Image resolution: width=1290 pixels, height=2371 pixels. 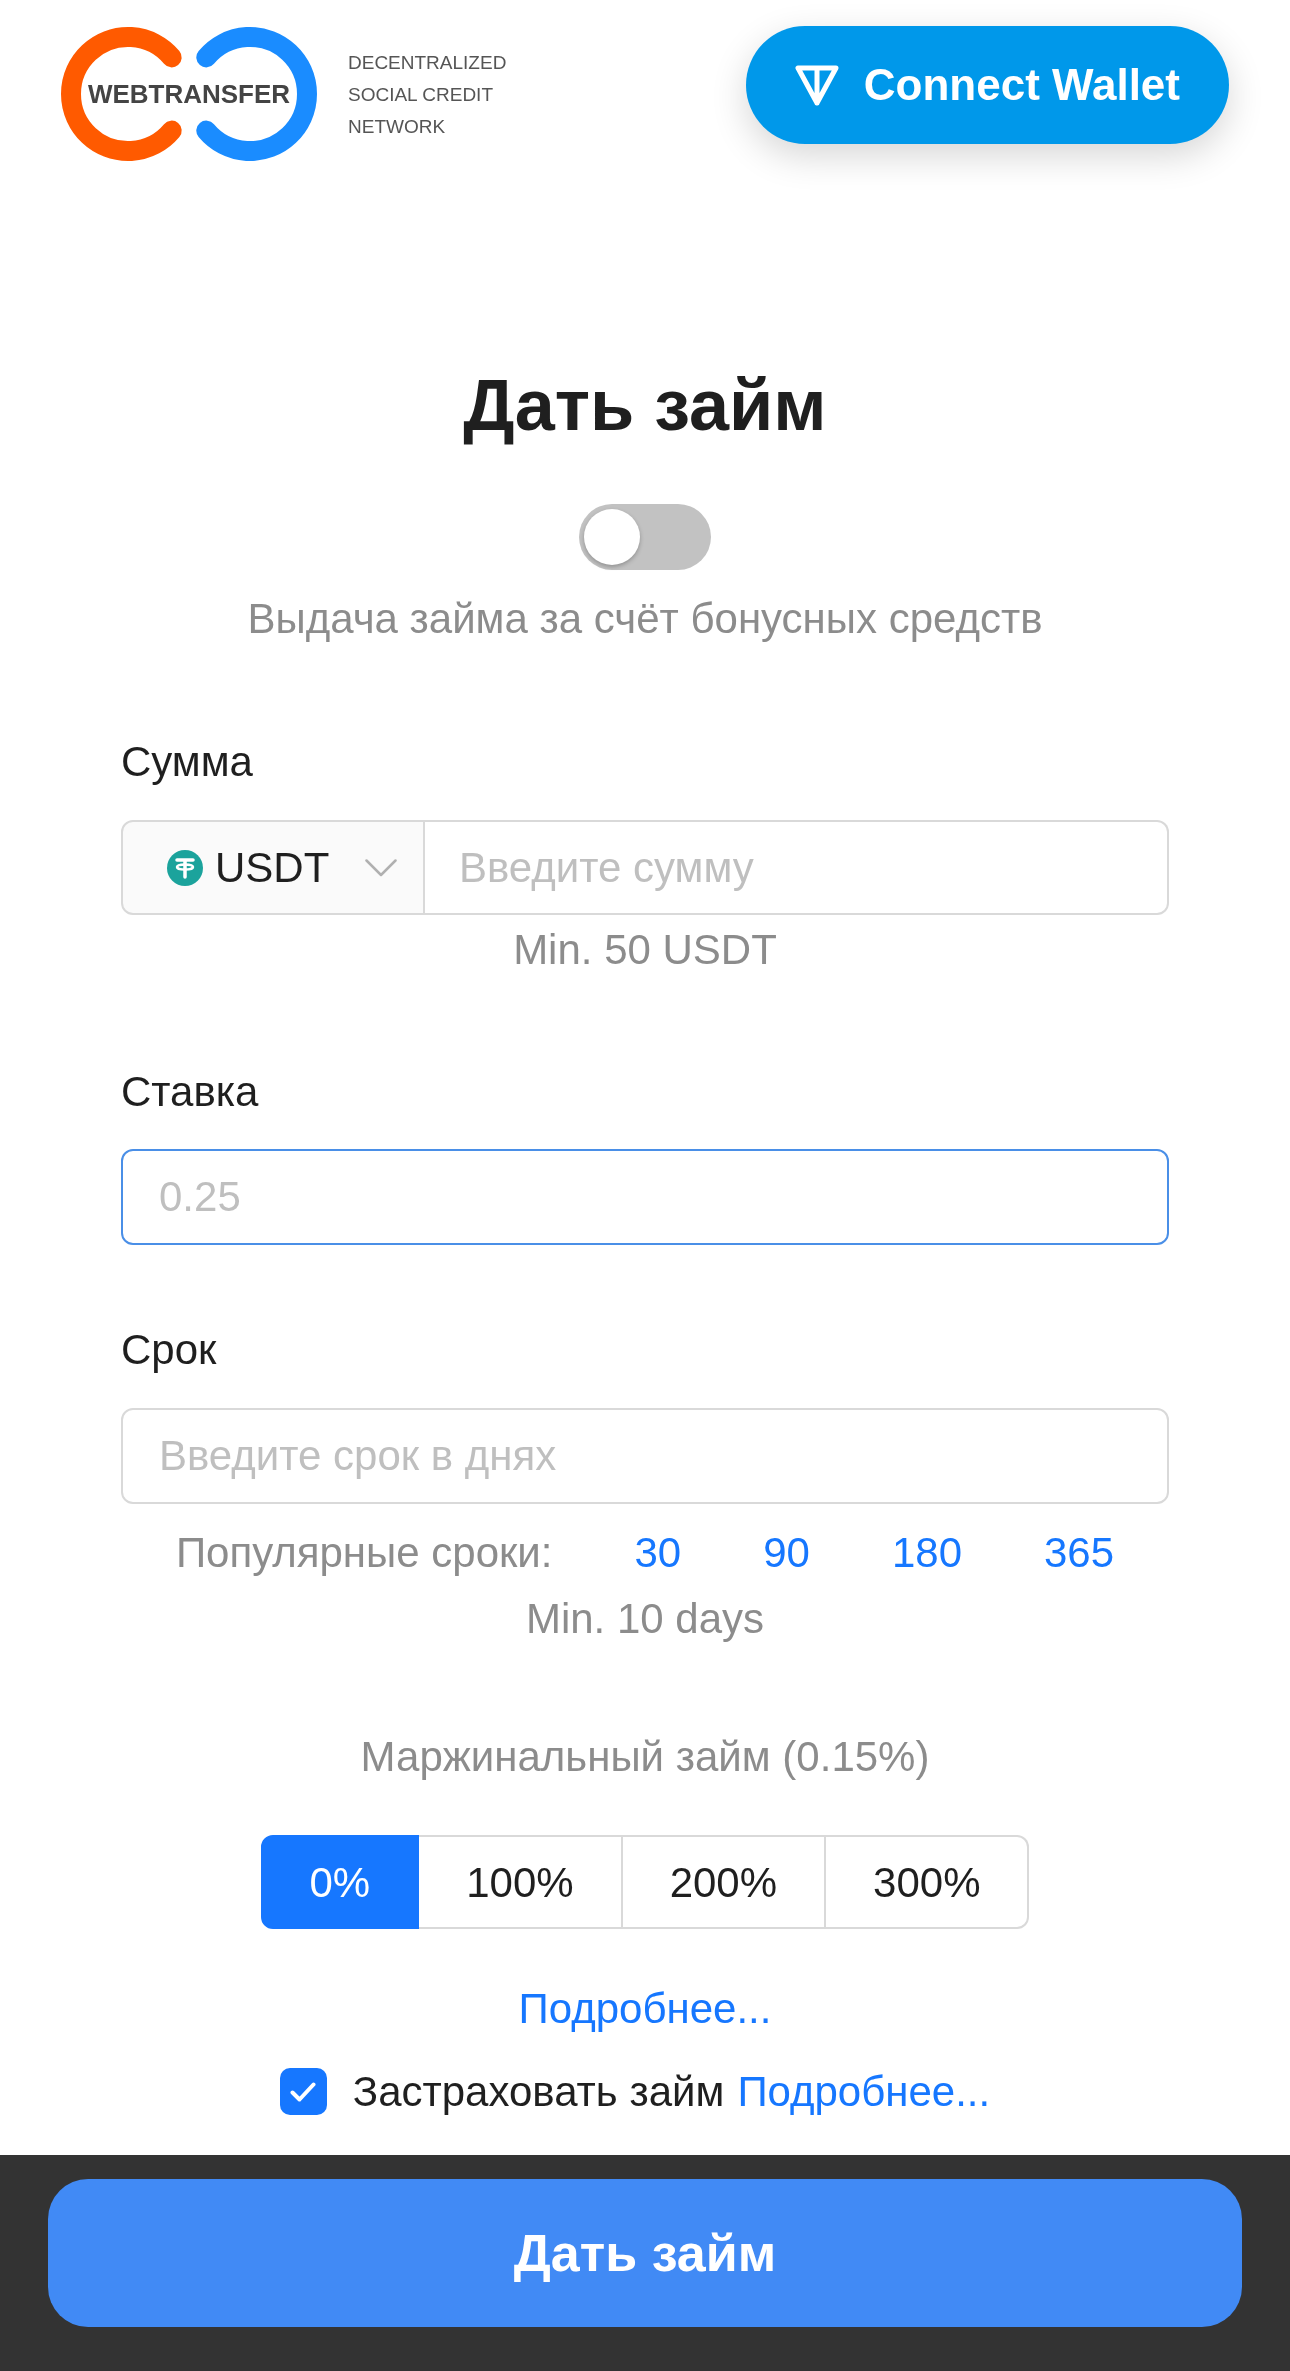 I want to click on logo-text: WEBTRANSFER, so click(x=189, y=94).